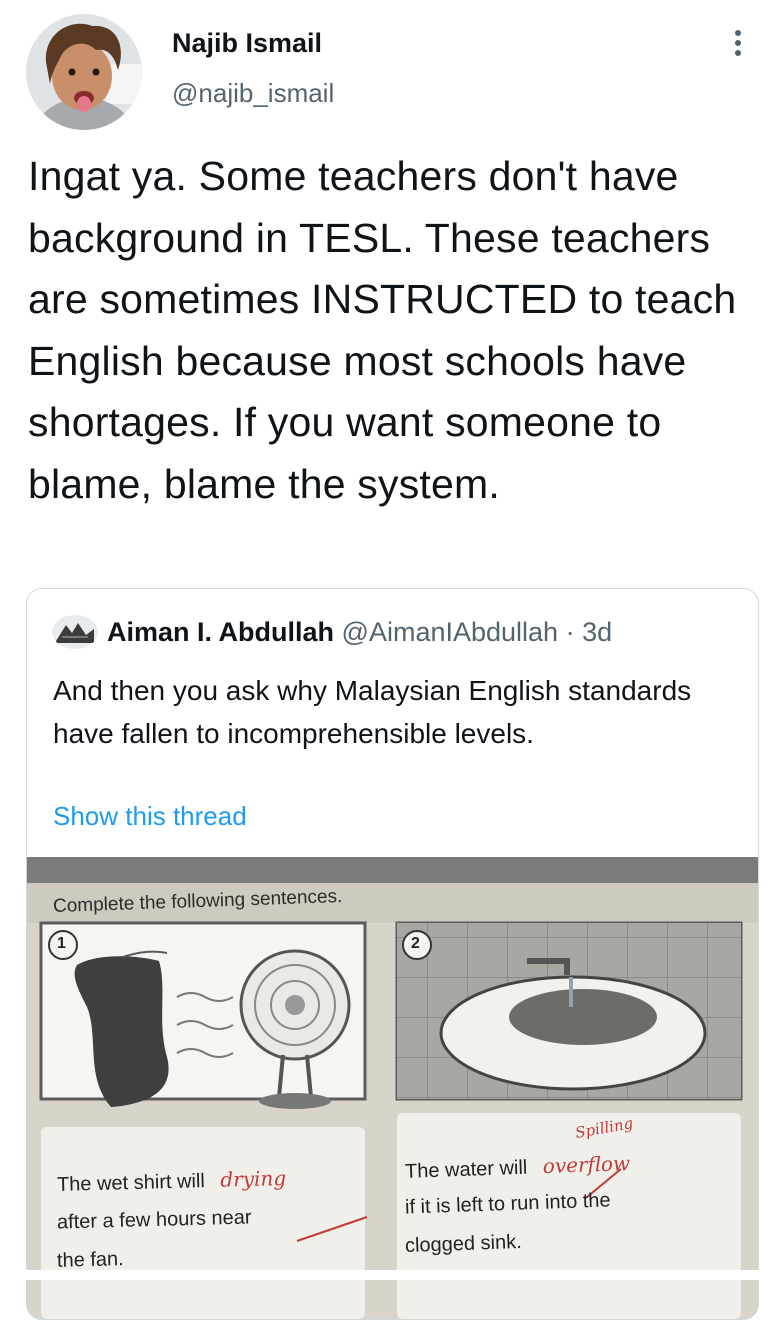 This screenshot has width=784, height=1320. What do you see at coordinates (150, 816) in the screenshot?
I see `show-thread-link: Show this thread` at bounding box center [150, 816].